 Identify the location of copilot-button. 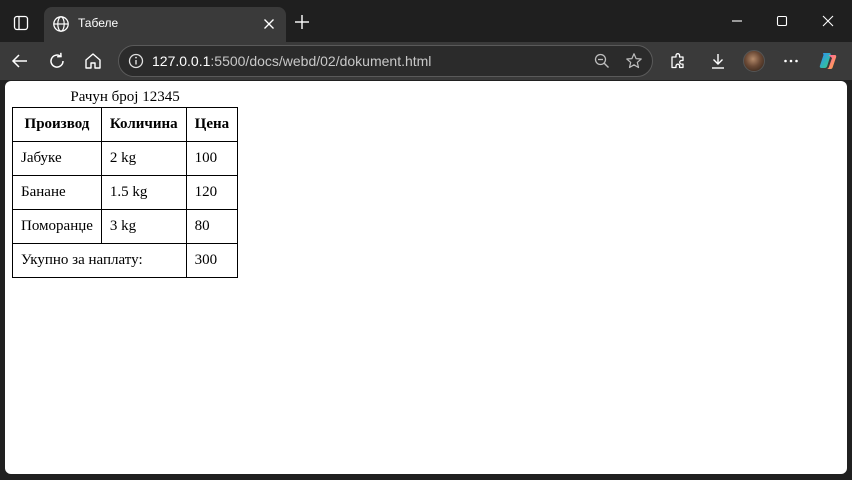
(828, 61).